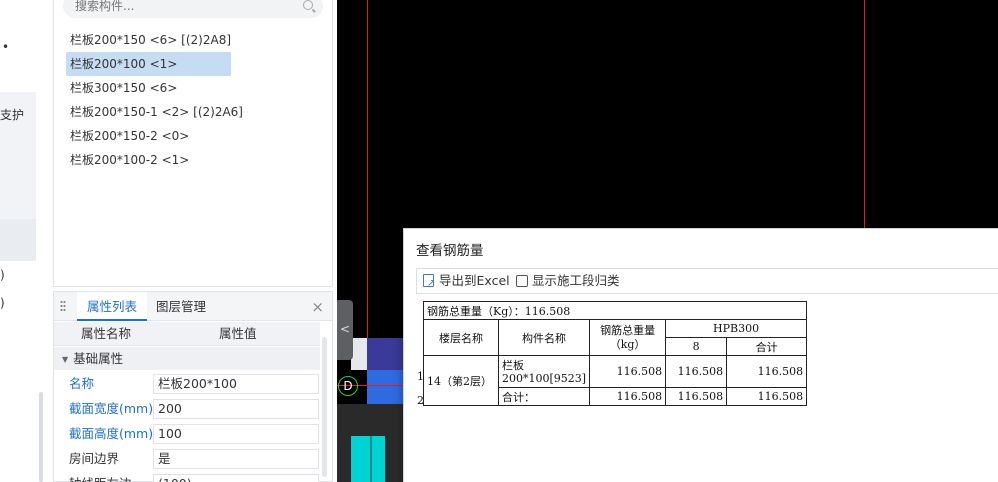 Image resolution: width=998 pixels, height=482 pixels. I want to click on property-name: 房间边界, so click(94, 458).